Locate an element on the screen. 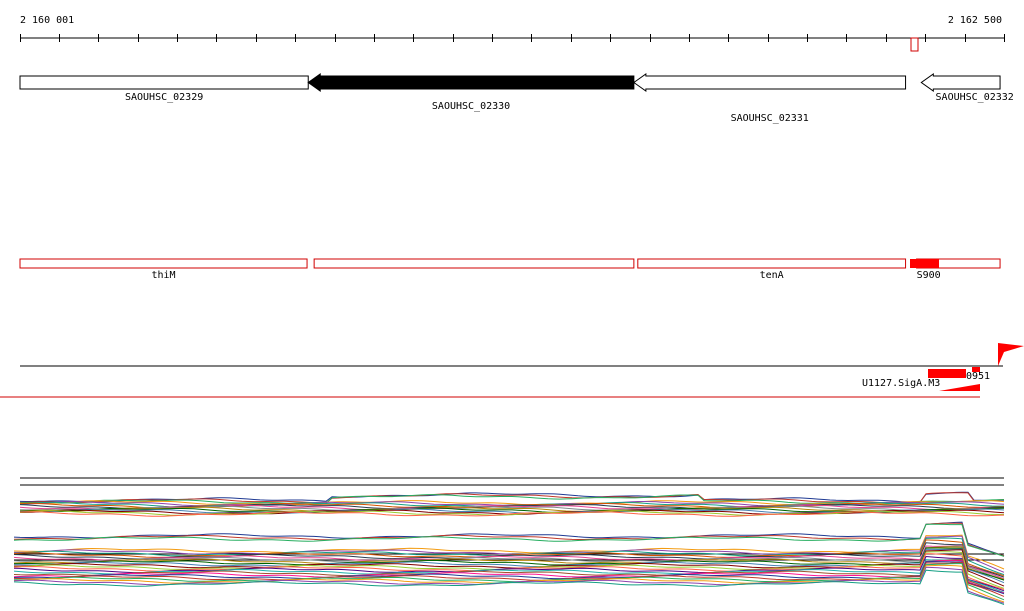  ruler-marker is located at coordinates (914, 44).